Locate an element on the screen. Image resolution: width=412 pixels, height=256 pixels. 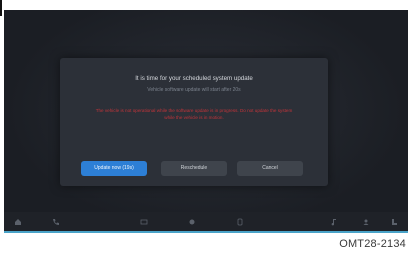
seat-icon is located at coordinates (394, 222).